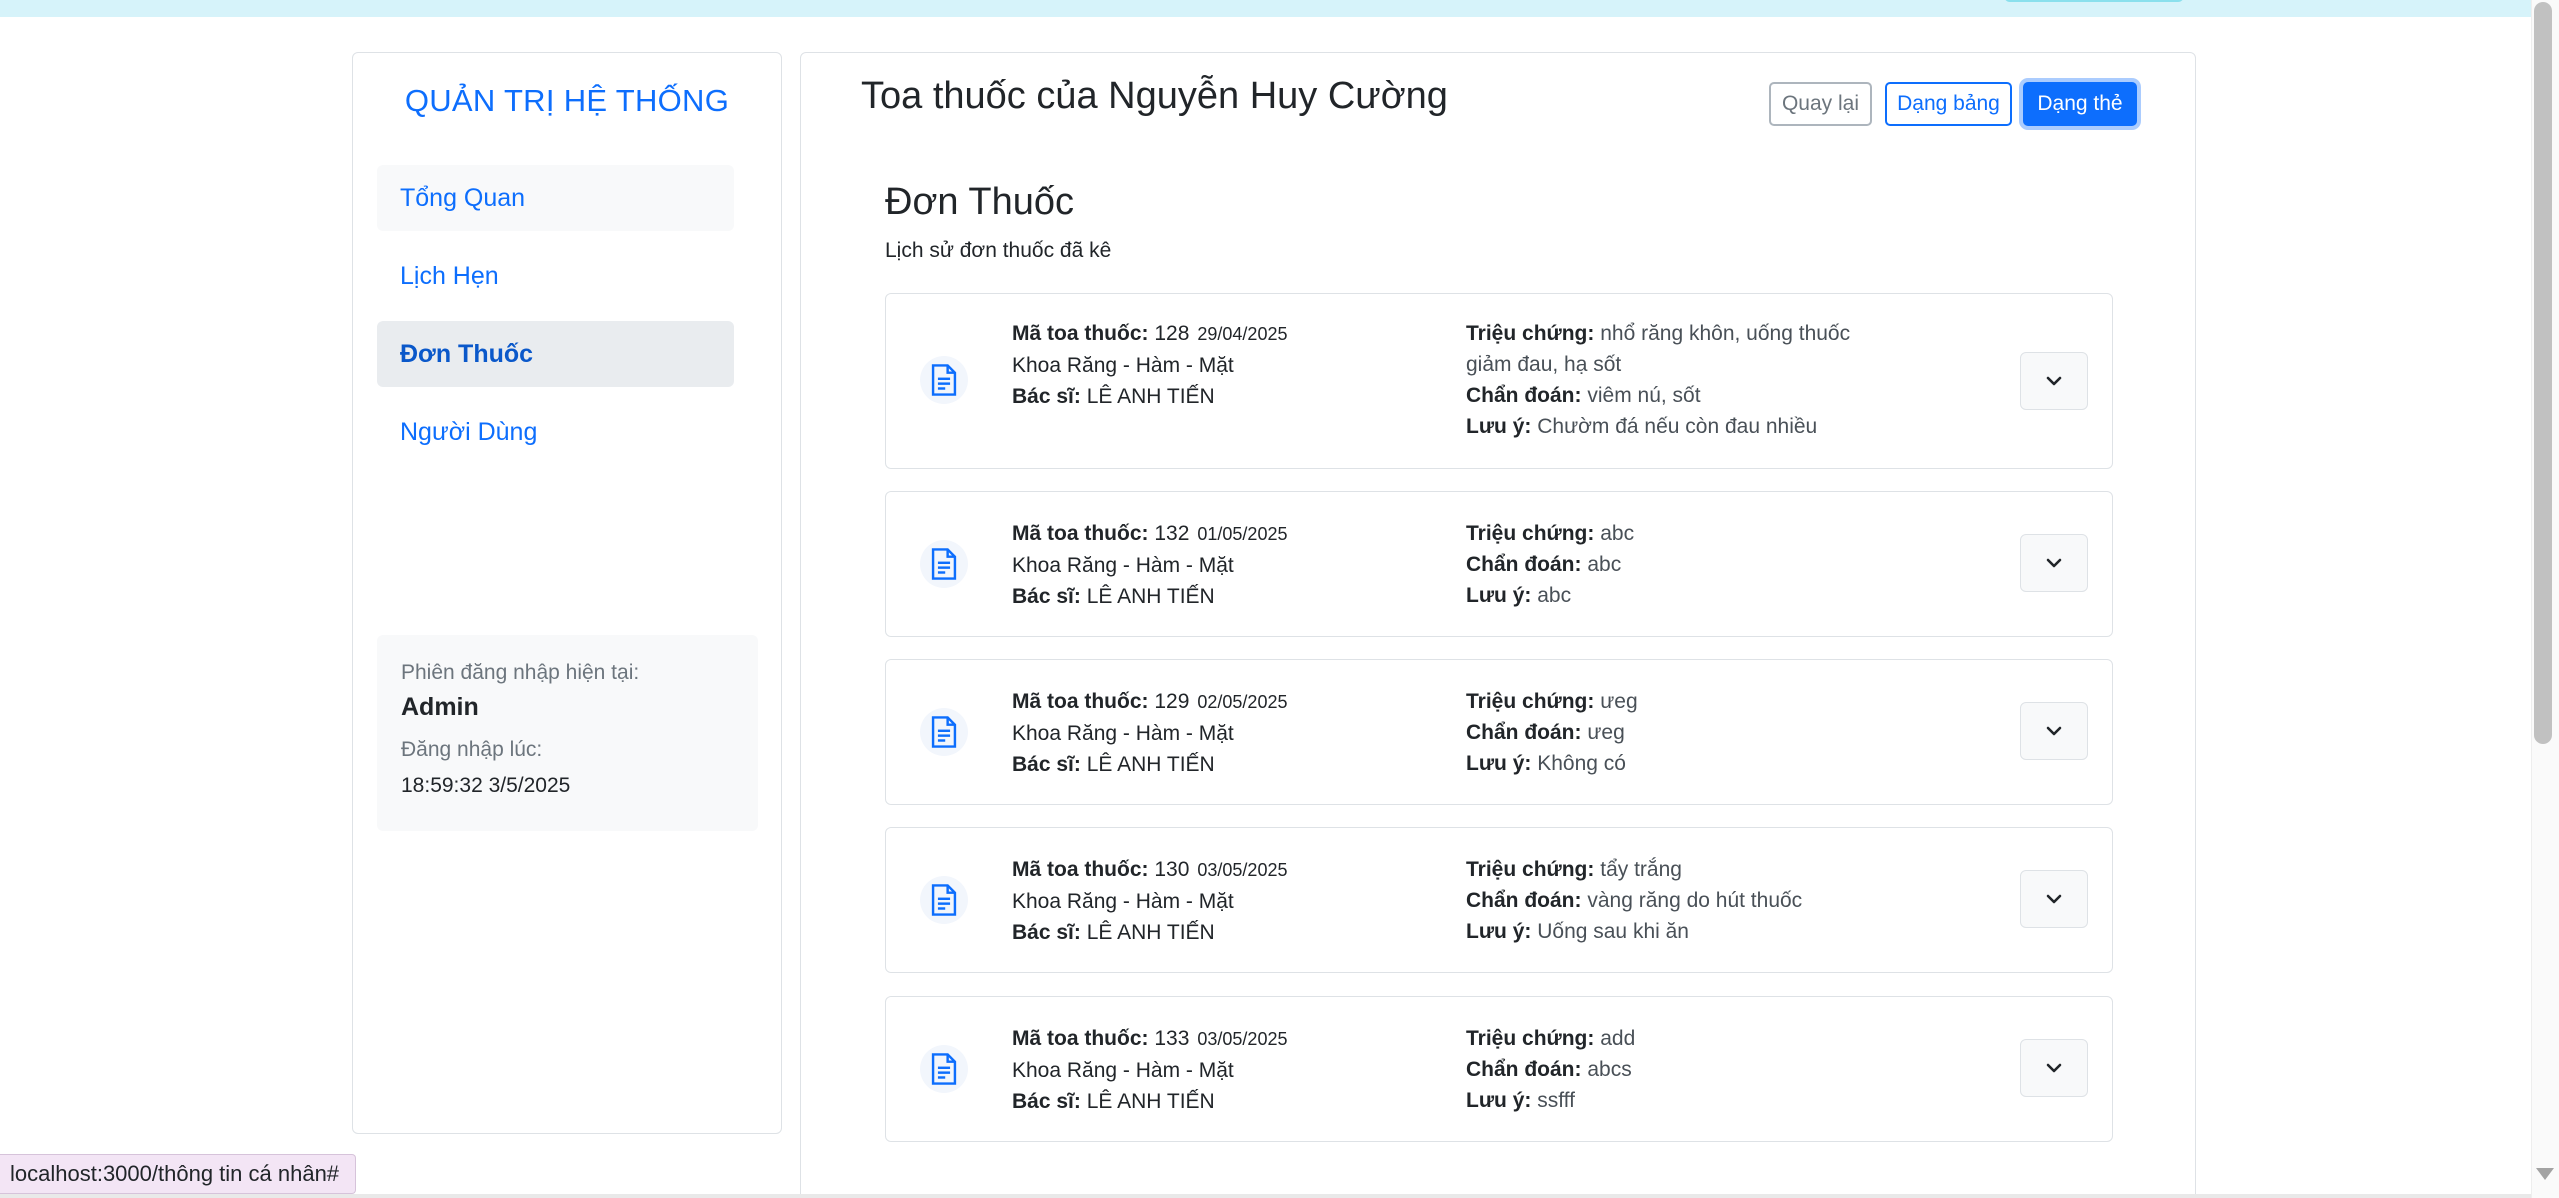 The height and width of the screenshot is (1198, 2559). I want to click on sidebar-title: QUẢN TRỊ HỆ THỐNG, so click(567, 100).